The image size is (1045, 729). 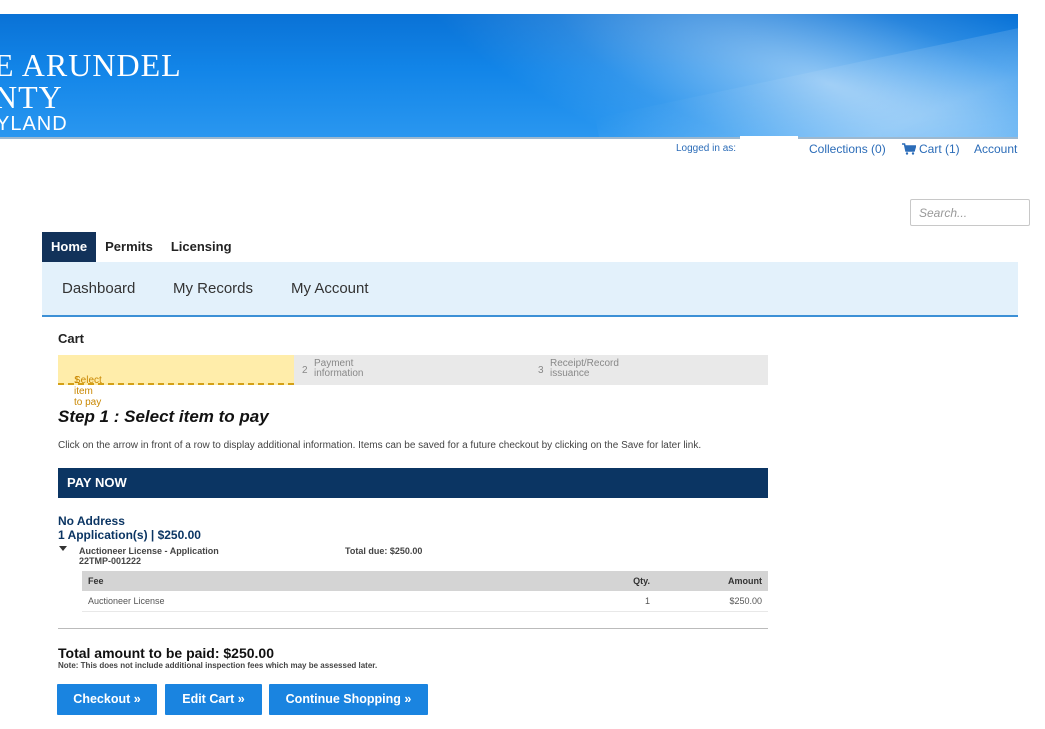 I want to click on step-heading: Step 1 : Select item to pay, so click(x=163, y=416).